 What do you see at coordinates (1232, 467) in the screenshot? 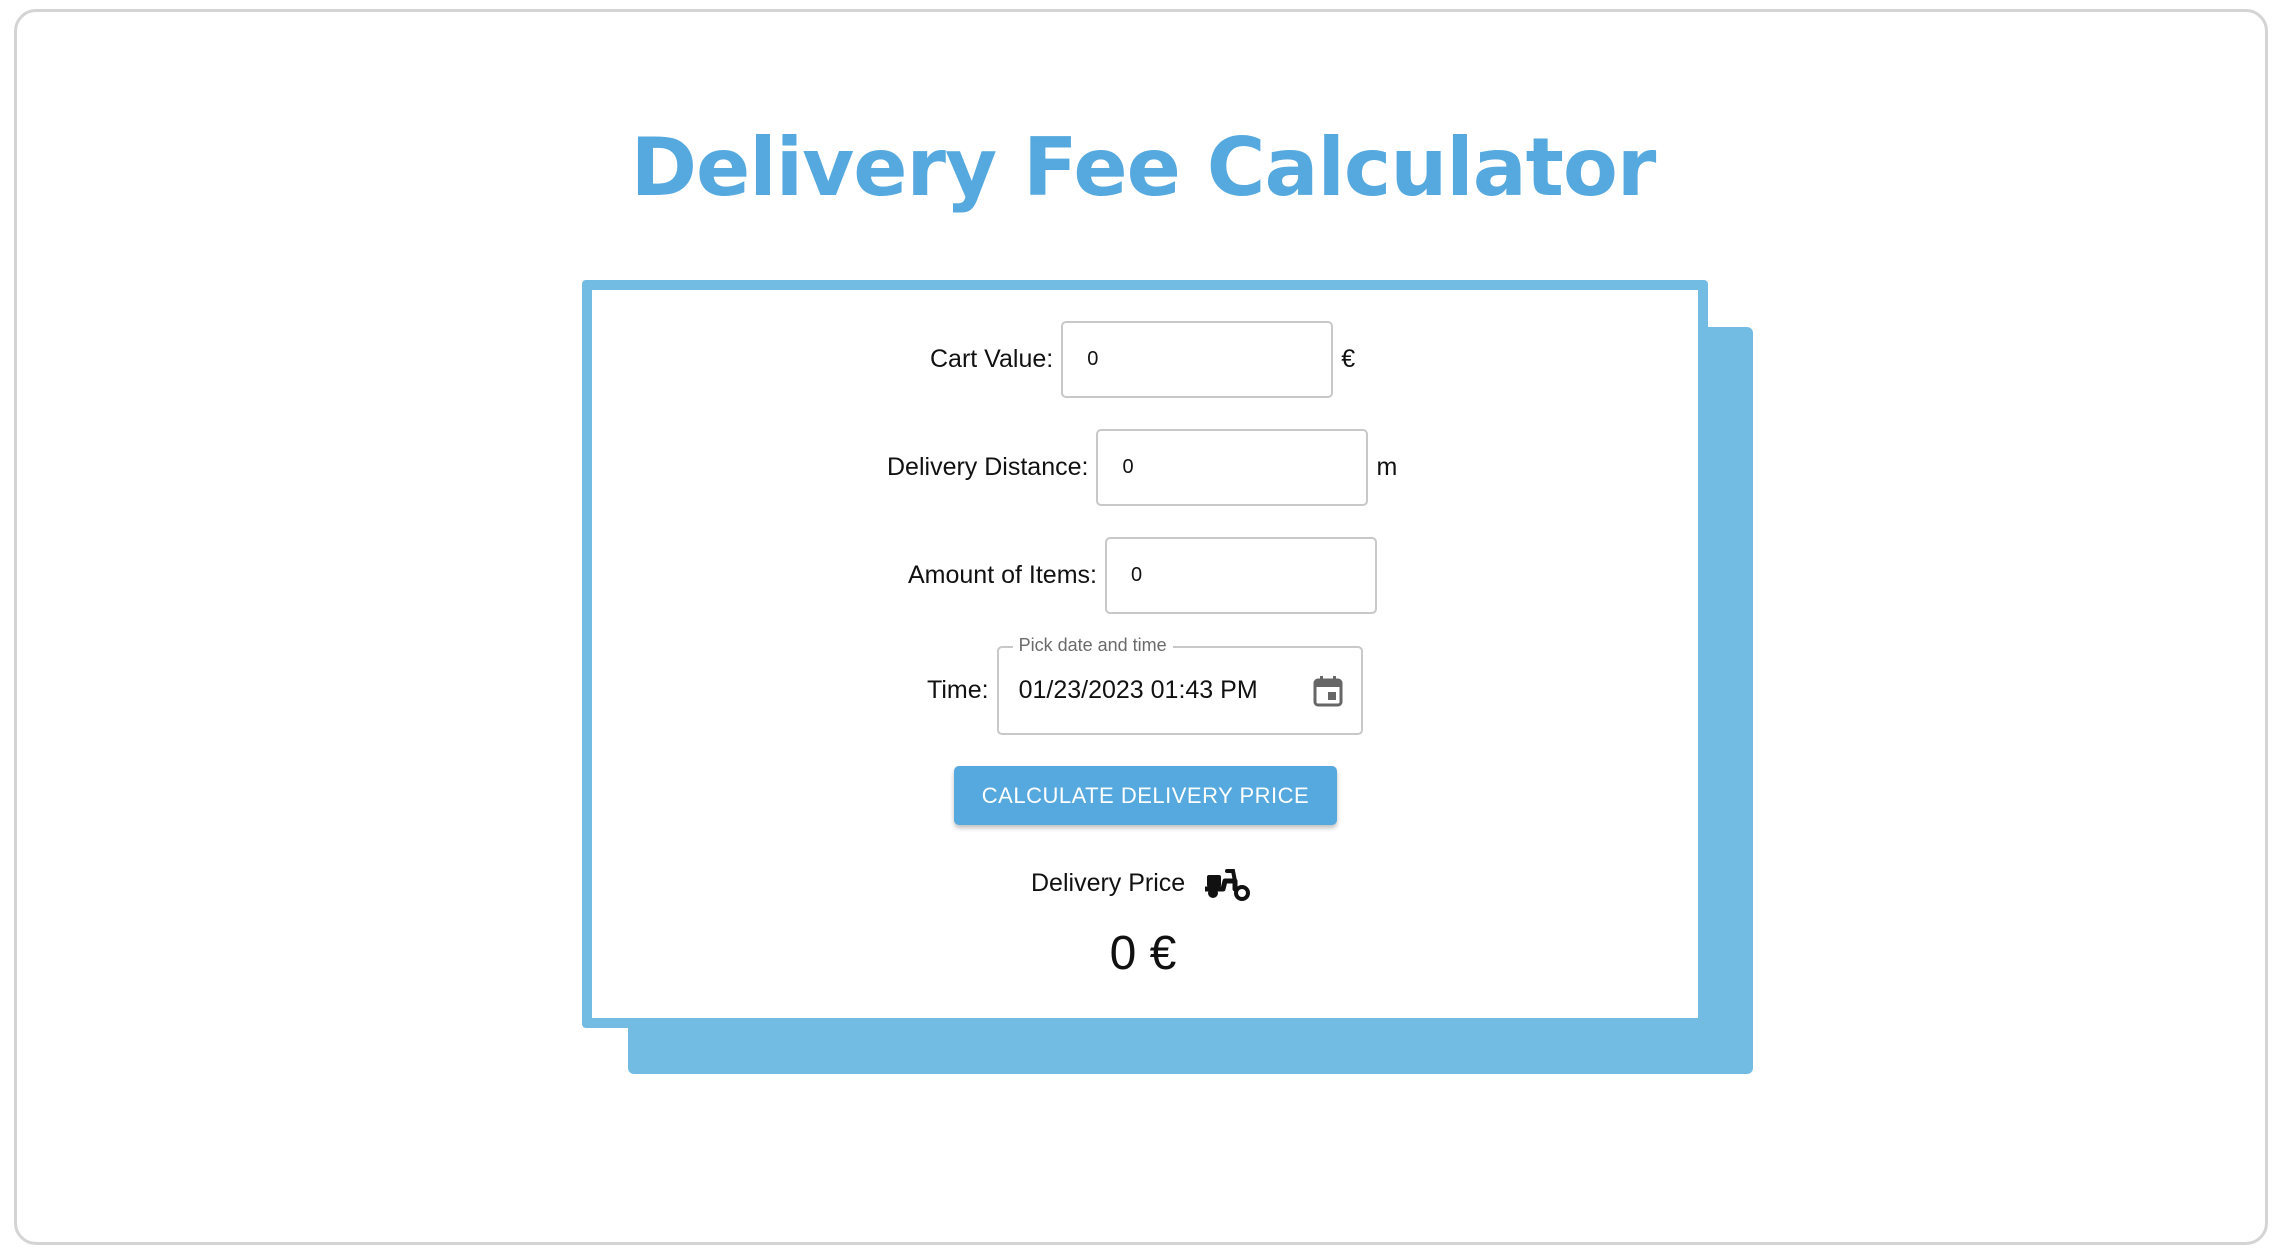
I see `delivery-distance-input` at bounding box center [1232, 467].